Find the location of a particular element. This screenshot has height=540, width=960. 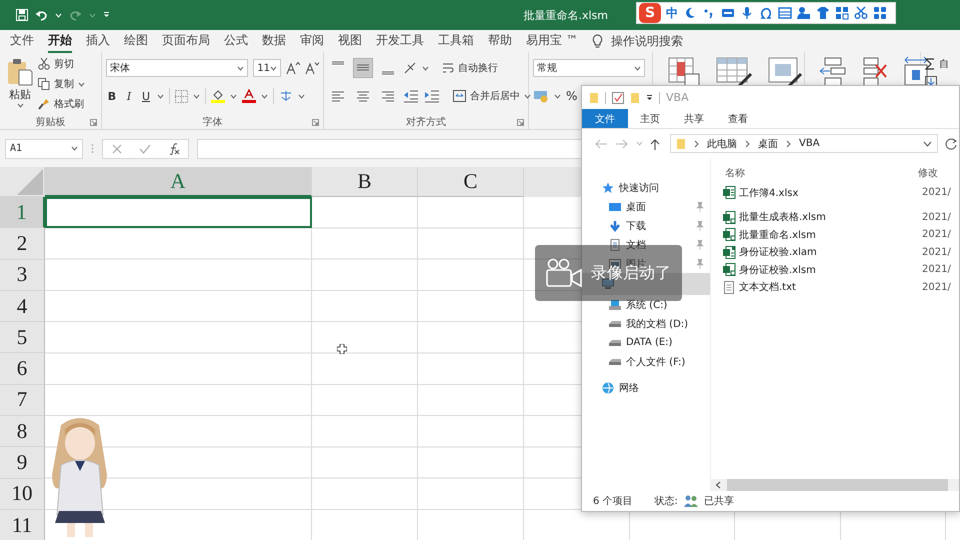

table-format-icon is located at coordinates (734, 72).